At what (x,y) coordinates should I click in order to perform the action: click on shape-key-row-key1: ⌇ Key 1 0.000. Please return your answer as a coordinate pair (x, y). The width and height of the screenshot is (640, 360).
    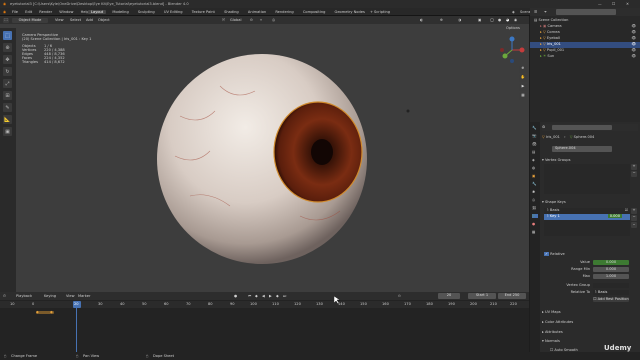
    Looking at the image, I should click on (587, 217).